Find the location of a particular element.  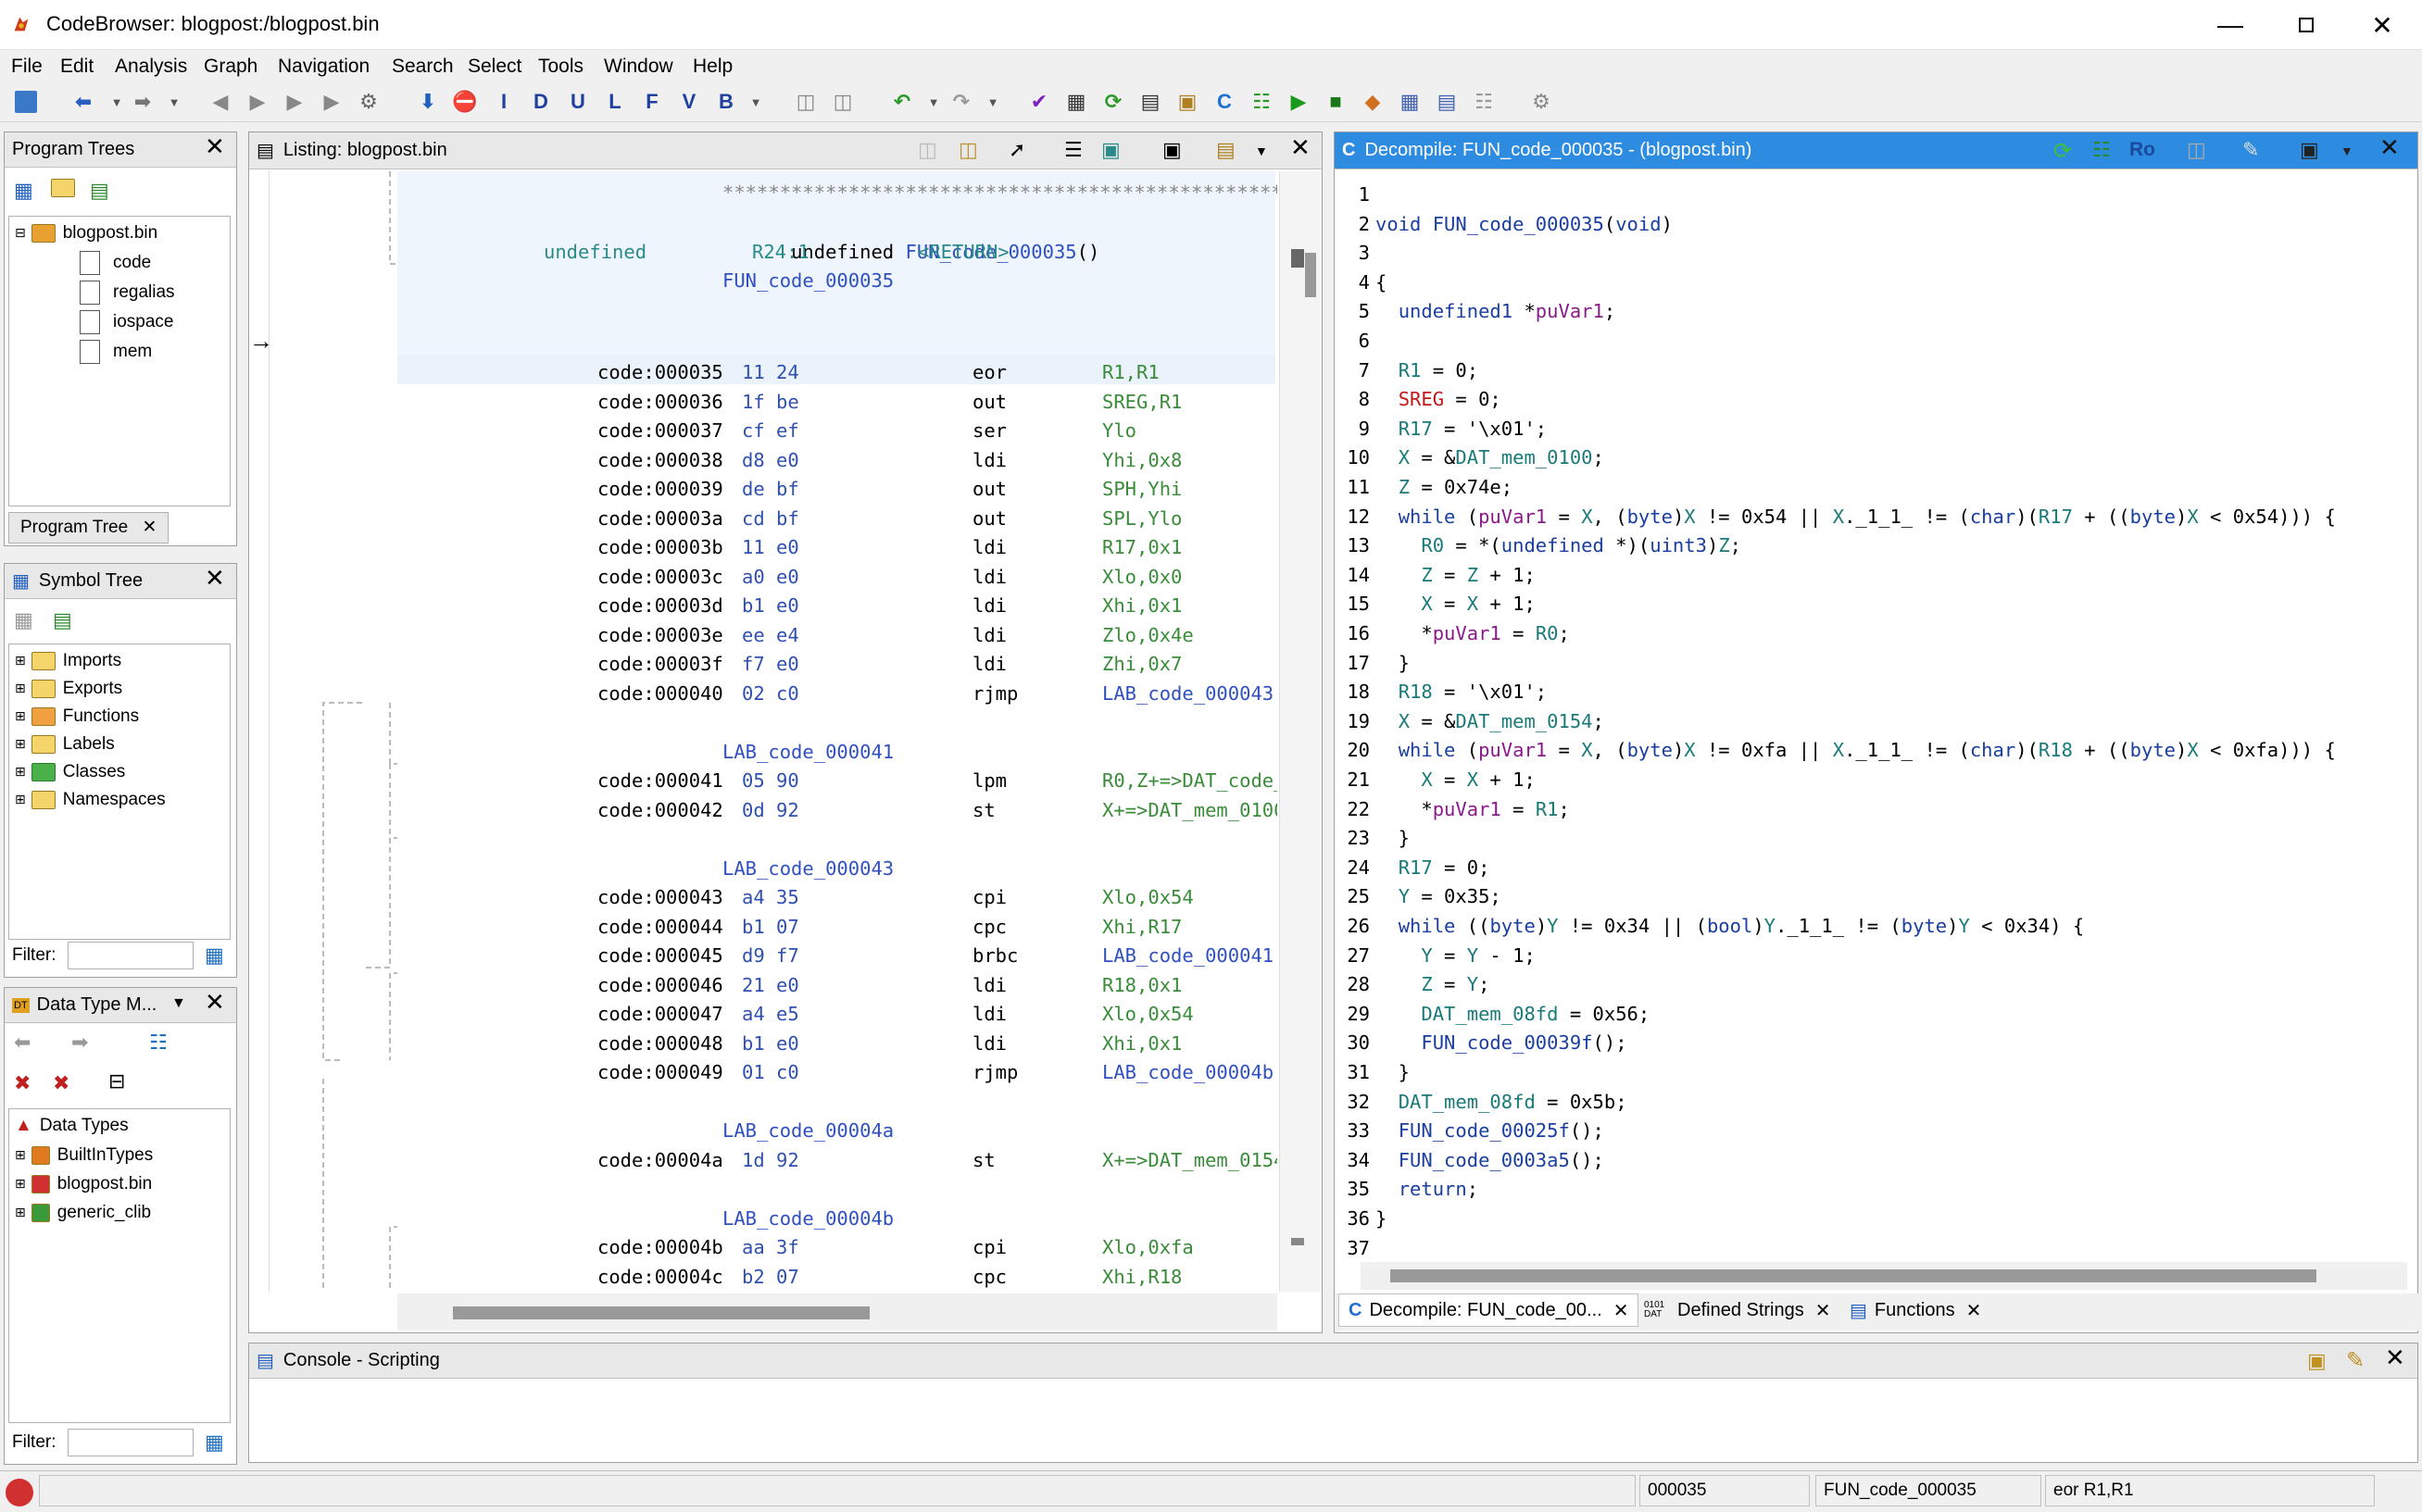

symbol-labels: ⊞ Labels is located at coordinates (65, 744).